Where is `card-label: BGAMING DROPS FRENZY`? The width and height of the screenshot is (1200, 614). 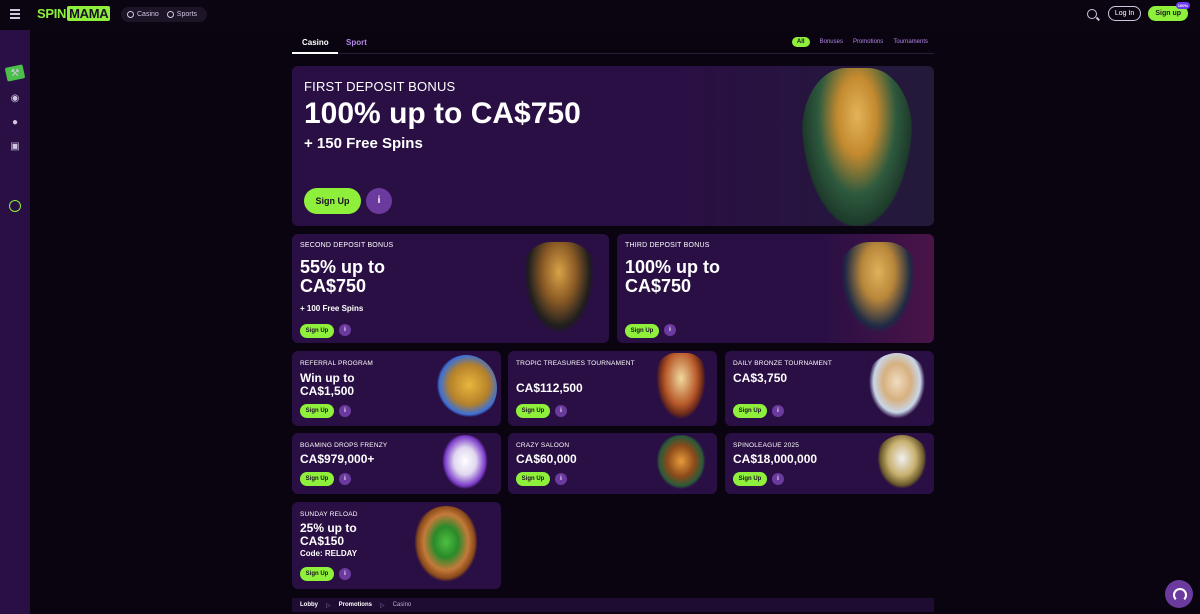 card-label: BGAMING DROPS FRENZY is located at coordinates (344, 445).